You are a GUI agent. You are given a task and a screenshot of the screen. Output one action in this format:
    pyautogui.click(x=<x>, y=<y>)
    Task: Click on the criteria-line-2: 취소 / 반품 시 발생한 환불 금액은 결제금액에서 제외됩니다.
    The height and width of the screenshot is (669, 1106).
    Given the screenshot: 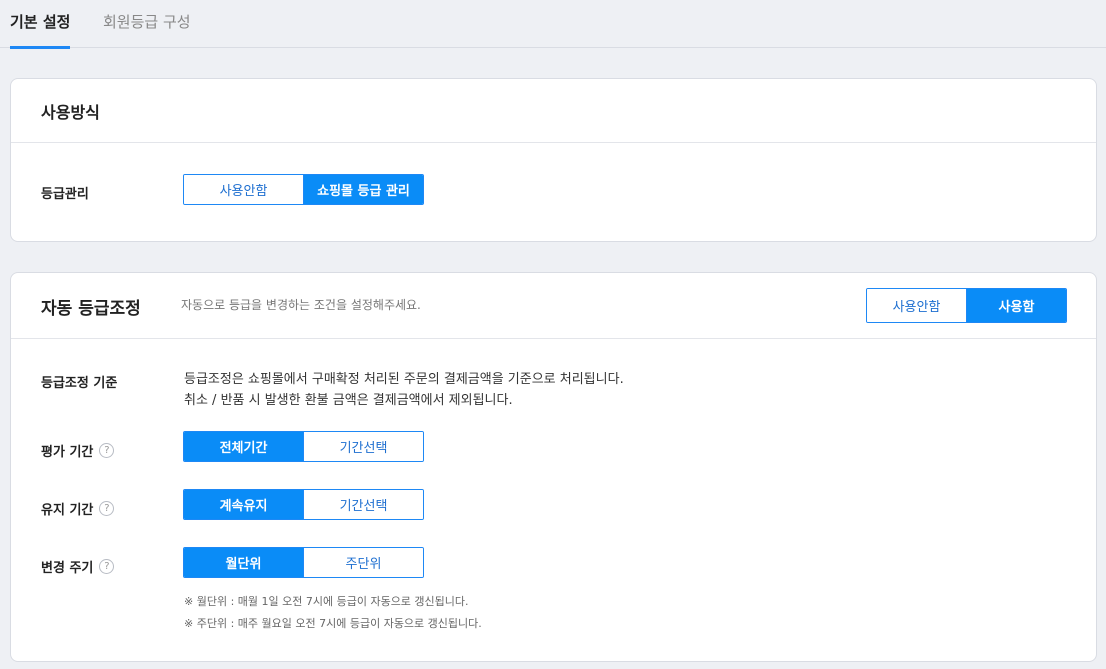 What is the action you would take?
    pyautogui.click(x=348, y=400)
    